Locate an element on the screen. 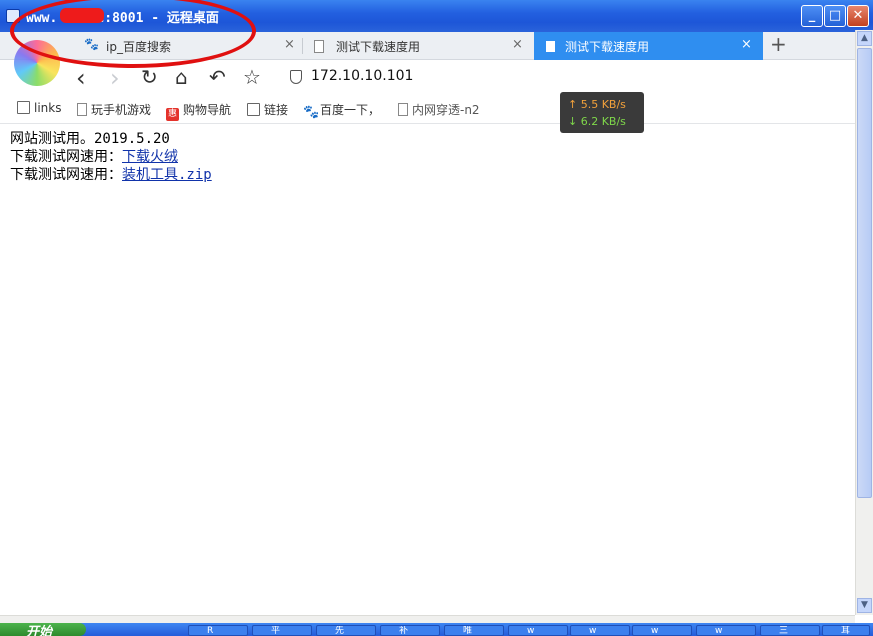 This screenshot has width=873, height=636. tab-baidu-search: 🐾 ip_百度搜索 × is located at coordinates (191, 46).